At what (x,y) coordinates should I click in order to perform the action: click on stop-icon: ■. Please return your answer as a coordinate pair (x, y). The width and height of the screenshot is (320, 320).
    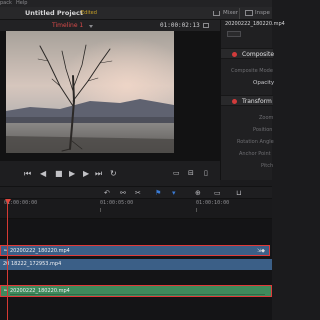
    Looking at the image, I should click on (59, 173).